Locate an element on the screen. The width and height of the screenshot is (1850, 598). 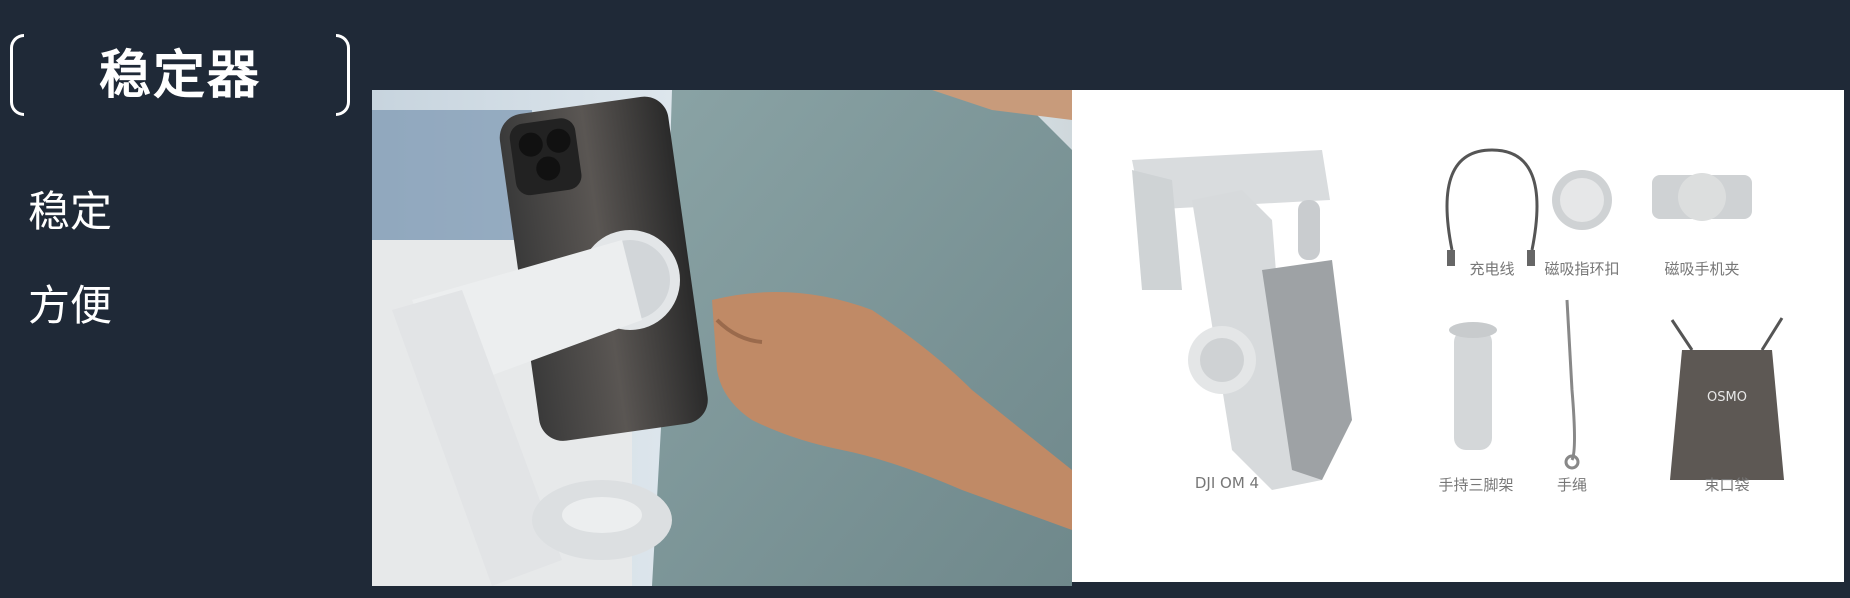
feature-item-convenient: 方便 is located at coordinates (70, 305).